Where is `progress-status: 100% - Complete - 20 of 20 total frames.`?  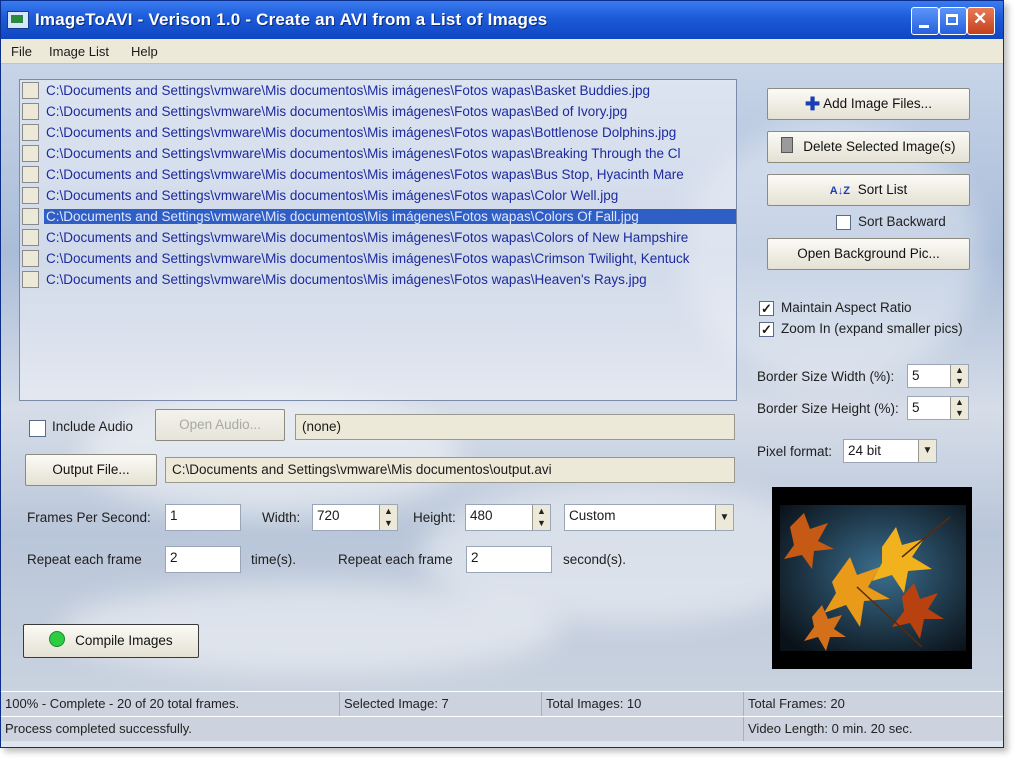
progress-status: 100% - Complete - 20 of 20 total frames. is located at coordinates (122, 703).